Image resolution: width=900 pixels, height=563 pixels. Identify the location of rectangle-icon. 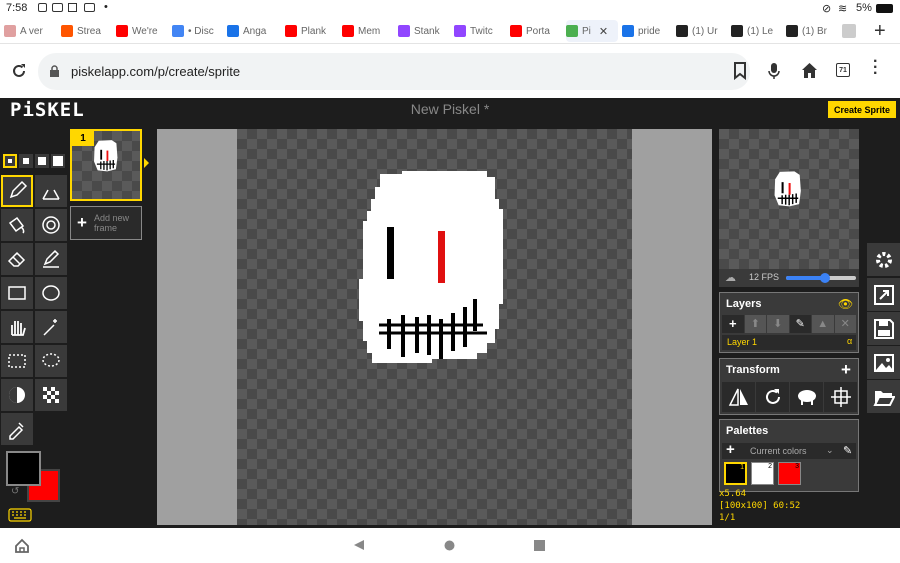
(17, 293).